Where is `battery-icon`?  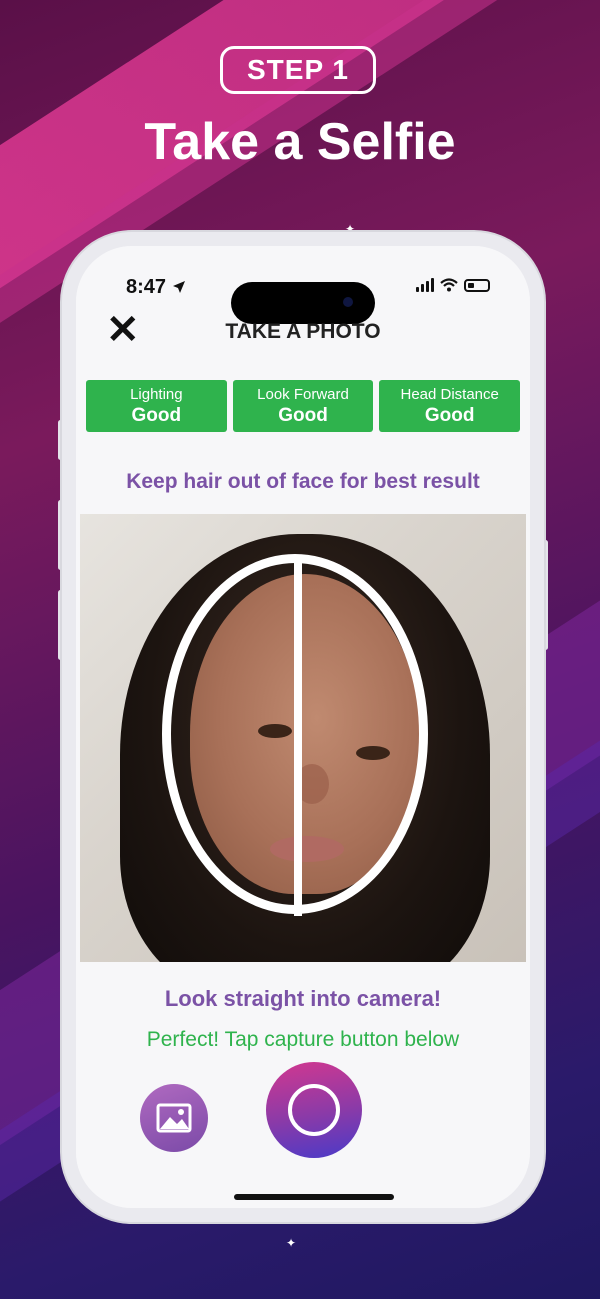 battery-icon is located at coordinates (477, 285).